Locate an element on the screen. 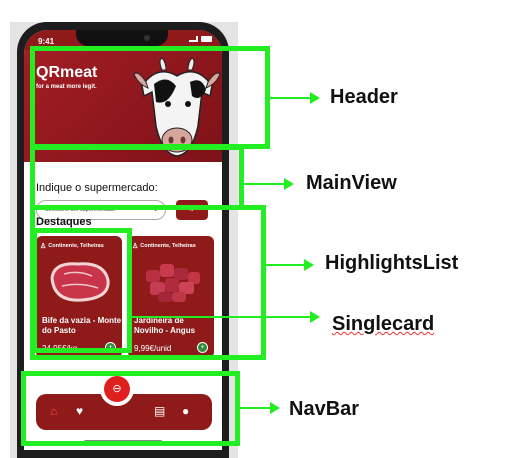 Image resolution: width=518 pixels, height=458 pixels. signal-icon is located at coordinates (193, 39).